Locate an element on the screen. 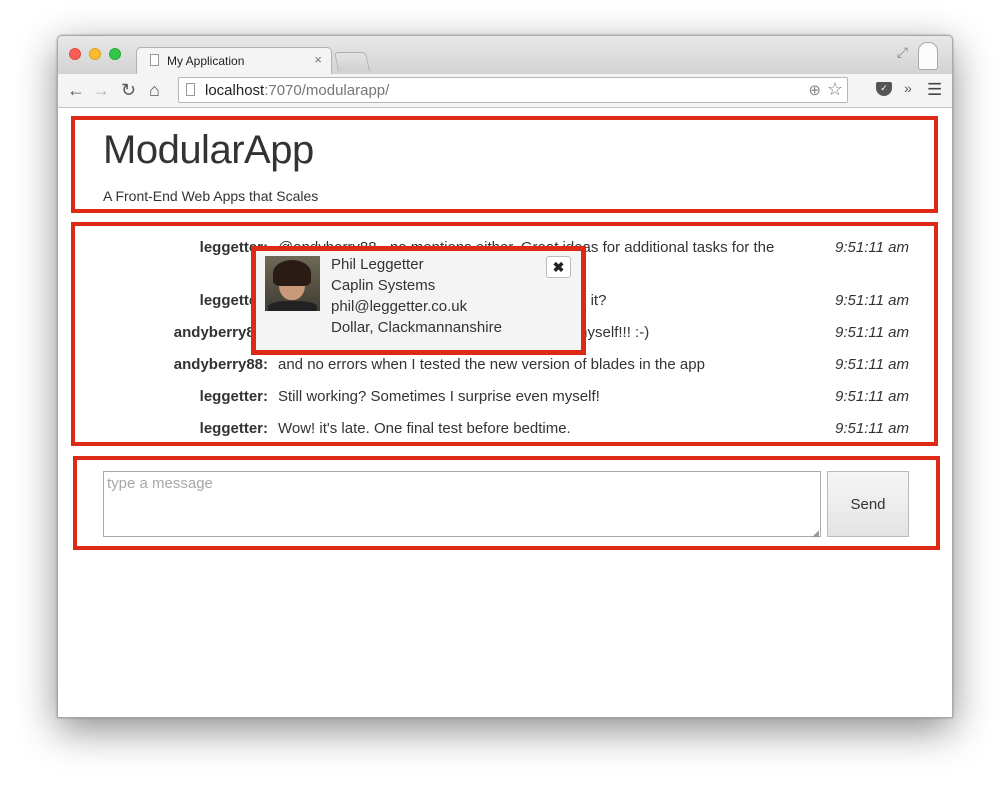 The image size is (1008, 796). composer-panel: ◢ Send is located at coordinates (506, 503).